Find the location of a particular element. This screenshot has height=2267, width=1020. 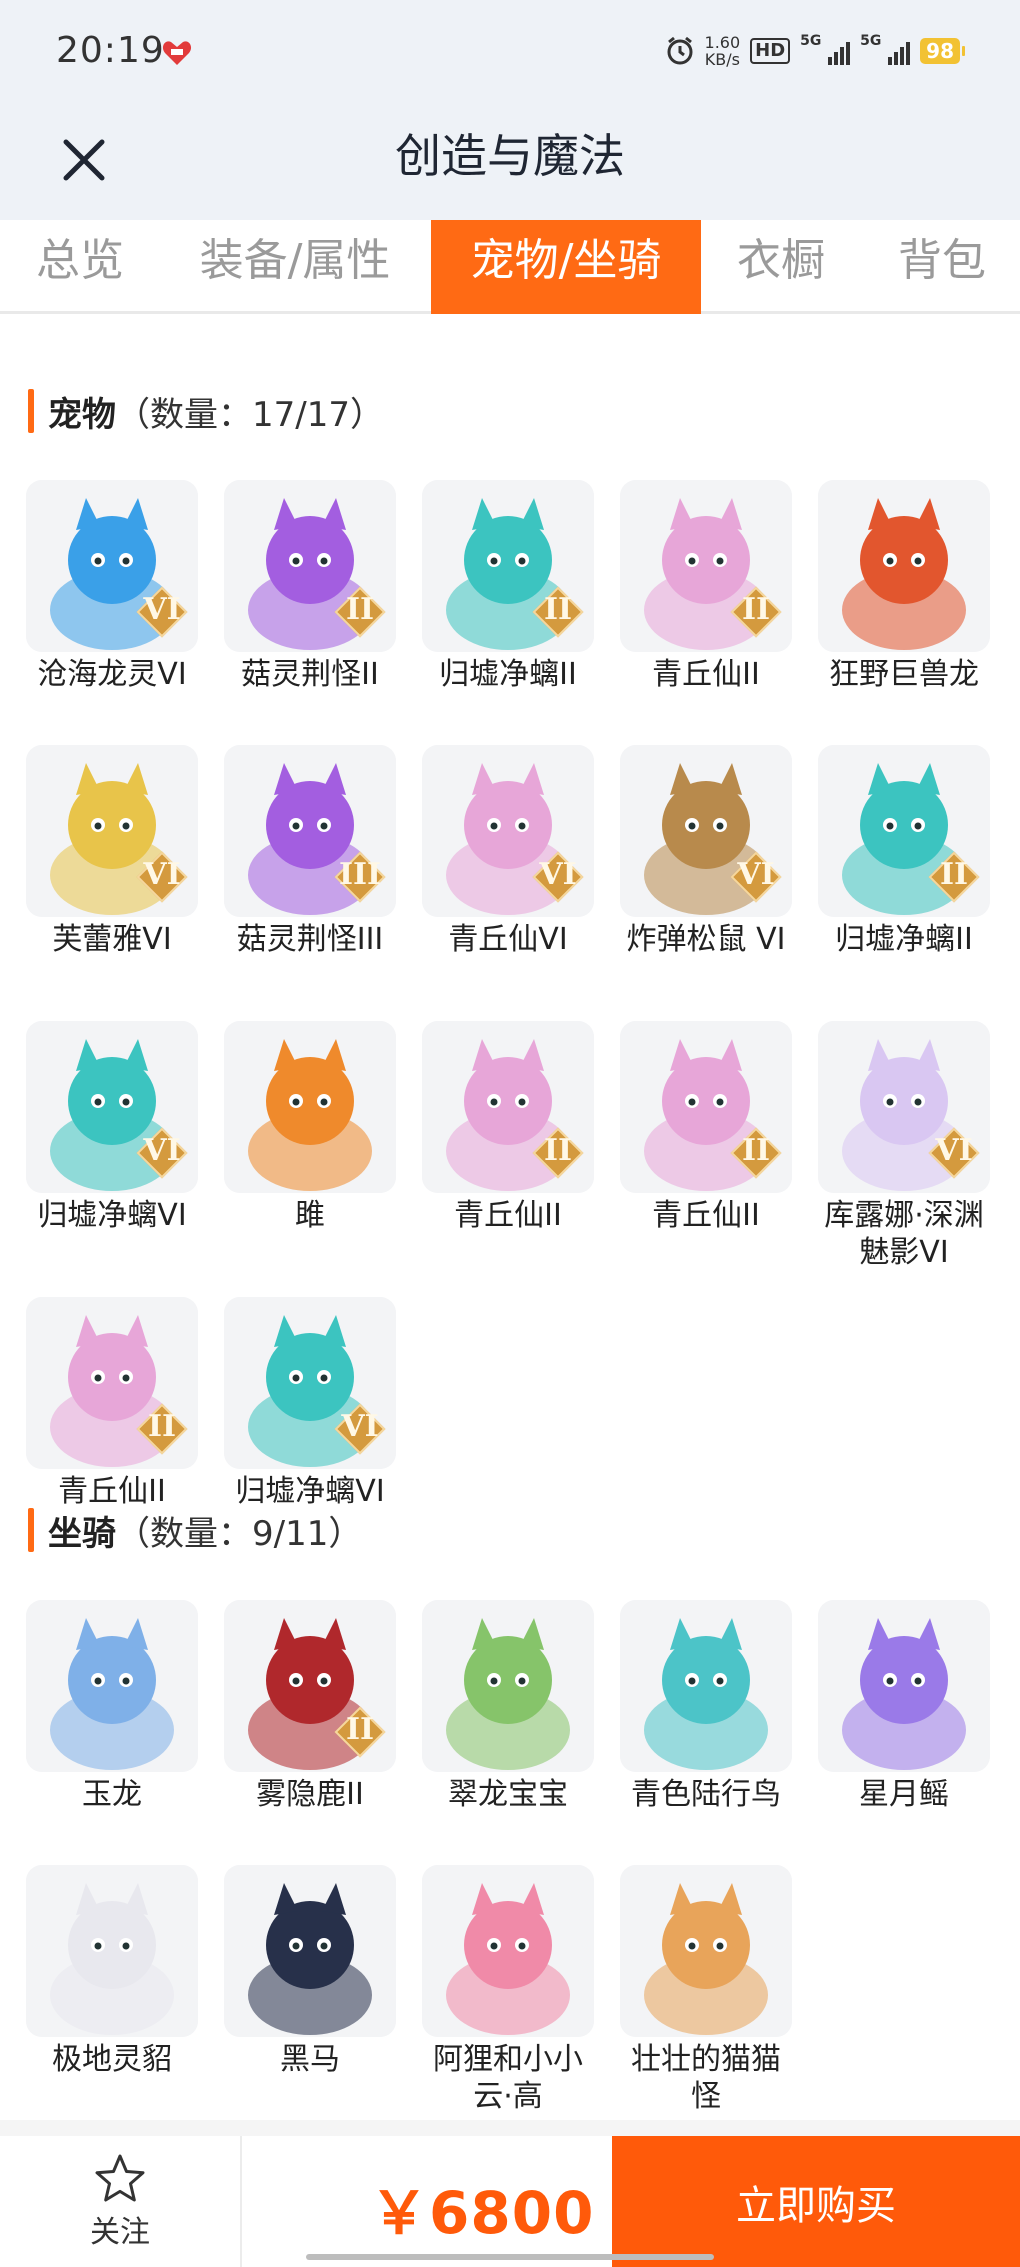

pet-item: VI 芙蕾雅VI is located at coordinates (112, 851).